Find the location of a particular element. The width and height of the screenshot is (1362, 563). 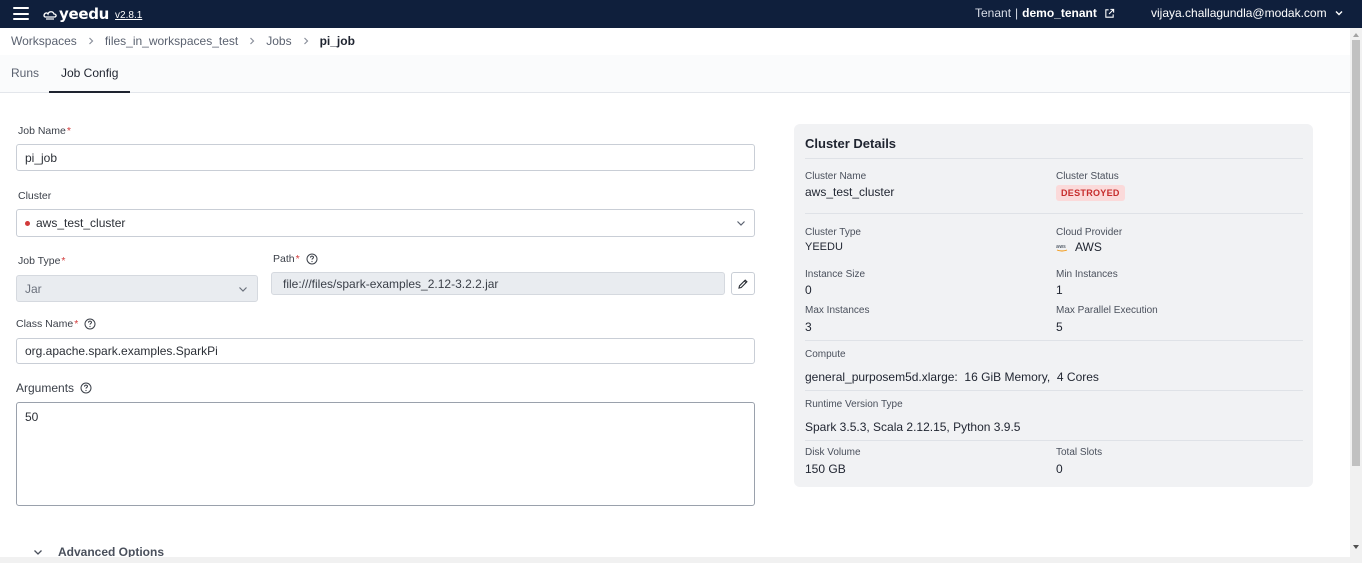

max-parallel-execution-label: Max Parallel Execution is located at coordinates (1107, 310).